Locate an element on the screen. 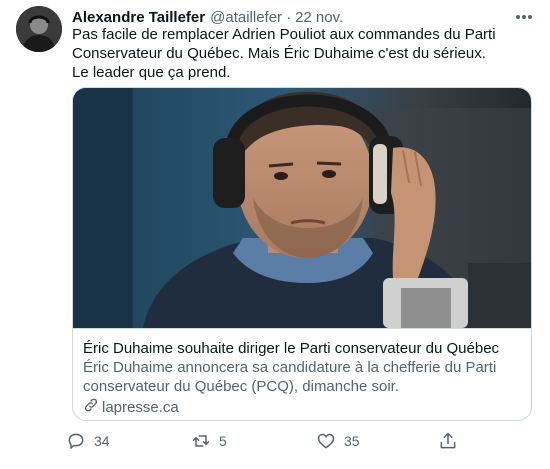  retweet-button: 5 is located at coordinates (209, 441).